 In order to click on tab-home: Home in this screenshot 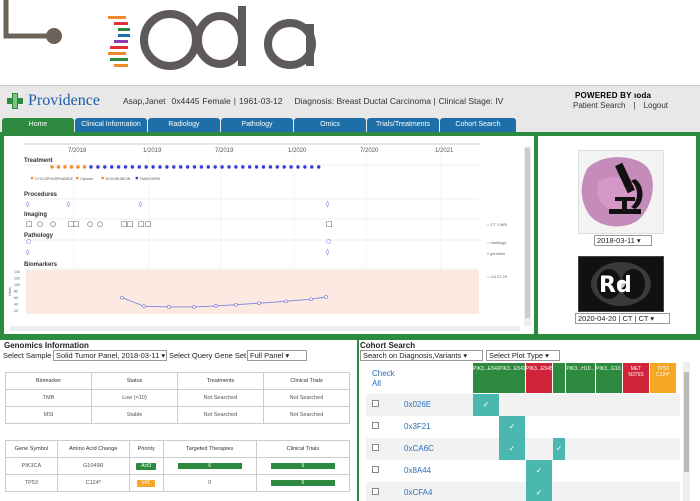, I will do `click(38, 125)`.